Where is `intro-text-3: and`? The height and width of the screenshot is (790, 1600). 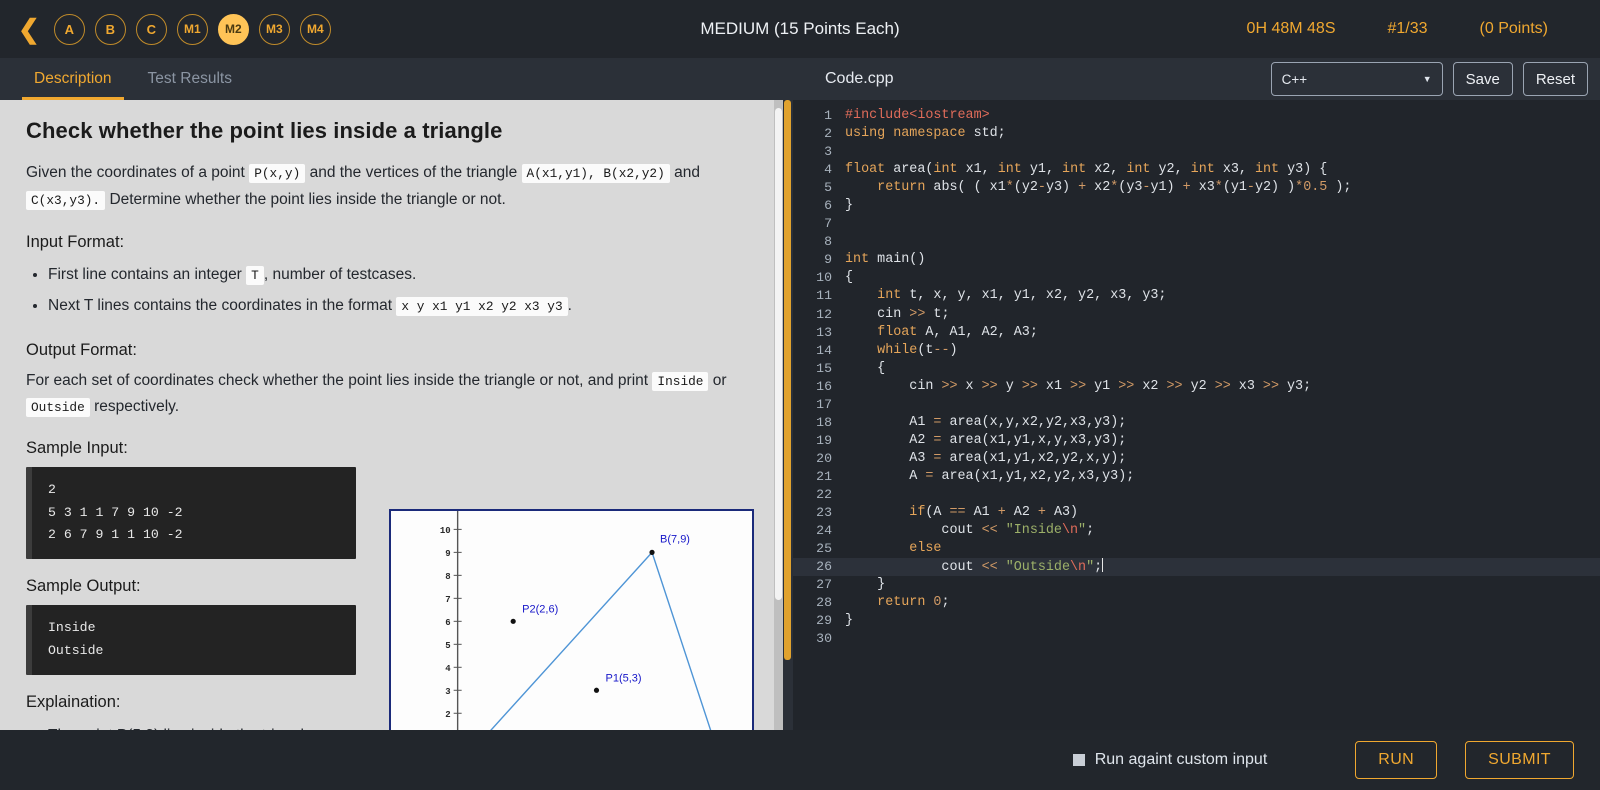 intro-text-3: and is located at coordinates (687, 172).